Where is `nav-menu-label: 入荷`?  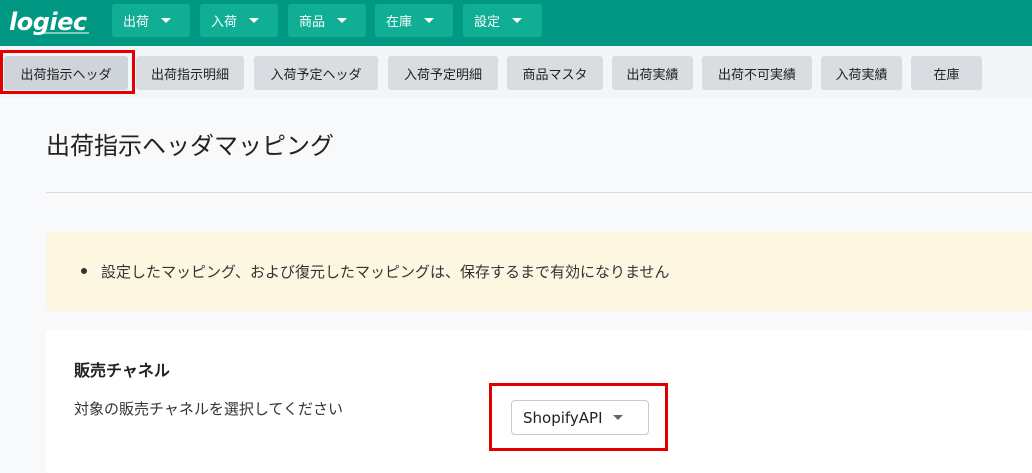
nav-menu-label: 入荷 is located at coordinates (224, 22).